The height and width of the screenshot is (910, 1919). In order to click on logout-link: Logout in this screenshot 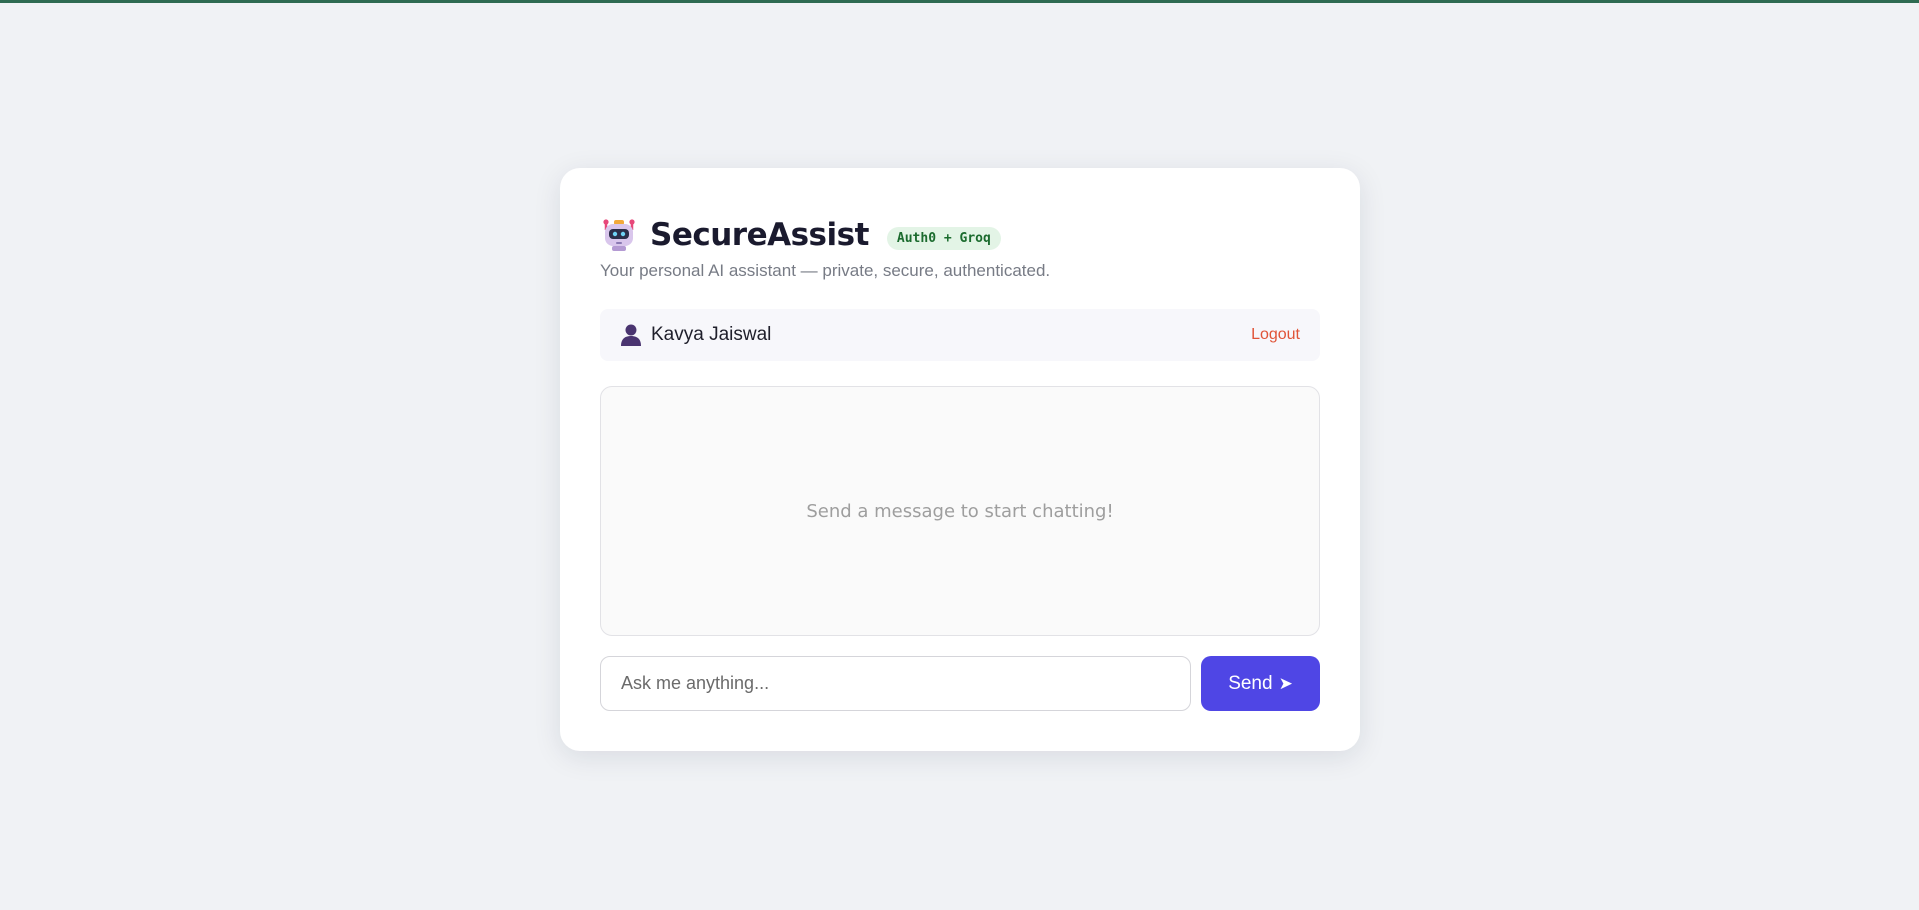, I will do `click(1275, 335)`.